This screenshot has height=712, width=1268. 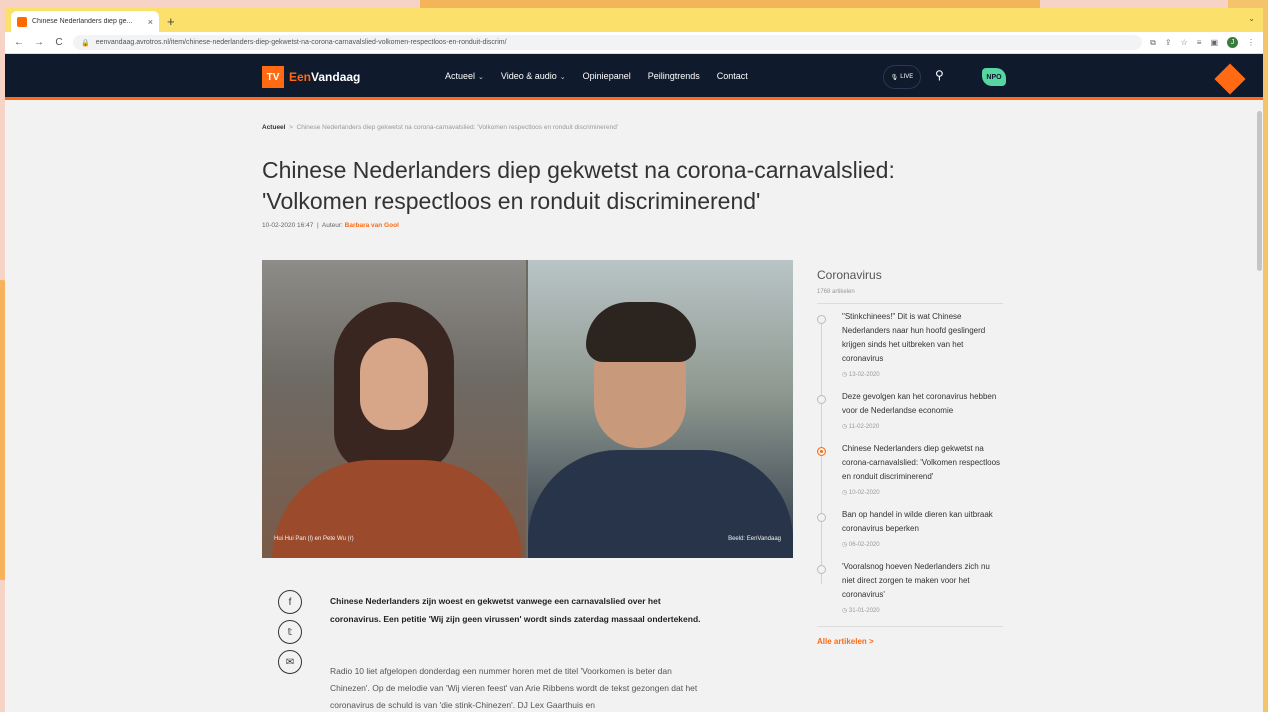 I want to click on tab-search-icon: ≡, so click(x=1199, y=42).